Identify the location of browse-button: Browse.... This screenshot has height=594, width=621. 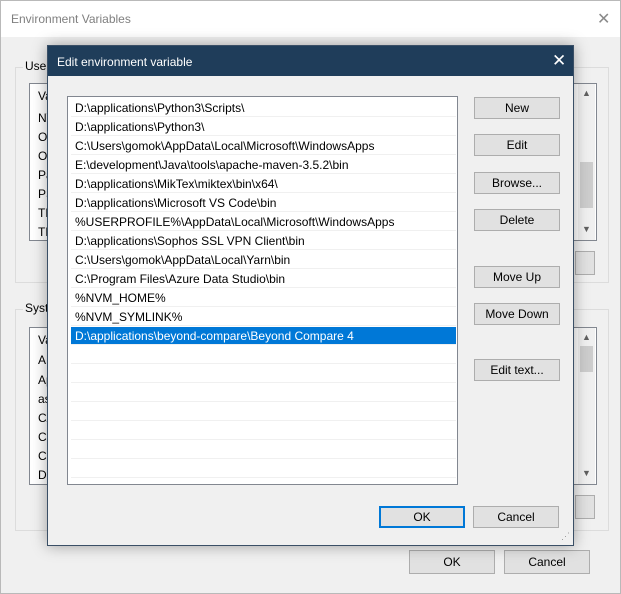
(517, 183).